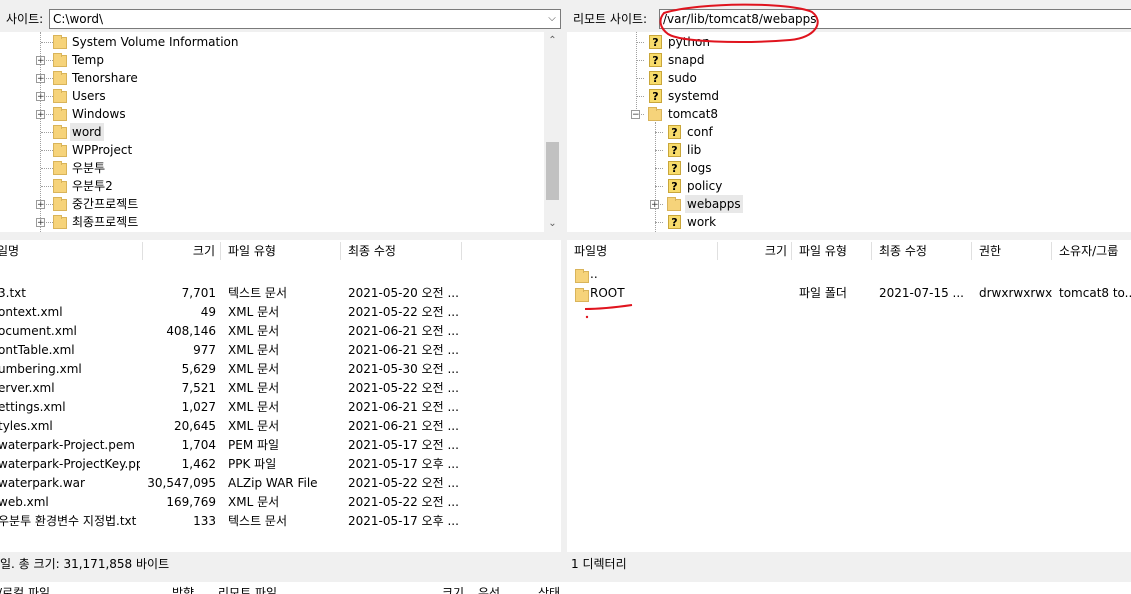 The image size is (1131, 594). Describe the element at coordinates (739, 23) in the screenshot. I see `annotation-ellipse` at that location.